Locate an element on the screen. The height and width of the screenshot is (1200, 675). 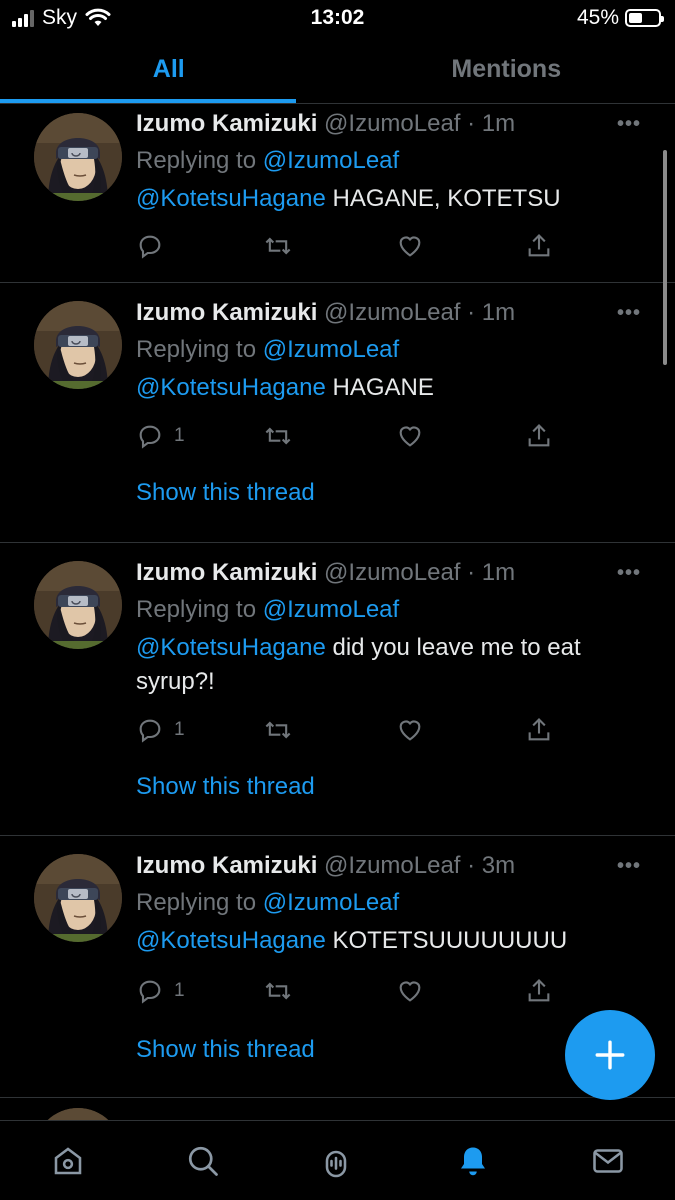
scrollbar is located at coordinates (665, 257).